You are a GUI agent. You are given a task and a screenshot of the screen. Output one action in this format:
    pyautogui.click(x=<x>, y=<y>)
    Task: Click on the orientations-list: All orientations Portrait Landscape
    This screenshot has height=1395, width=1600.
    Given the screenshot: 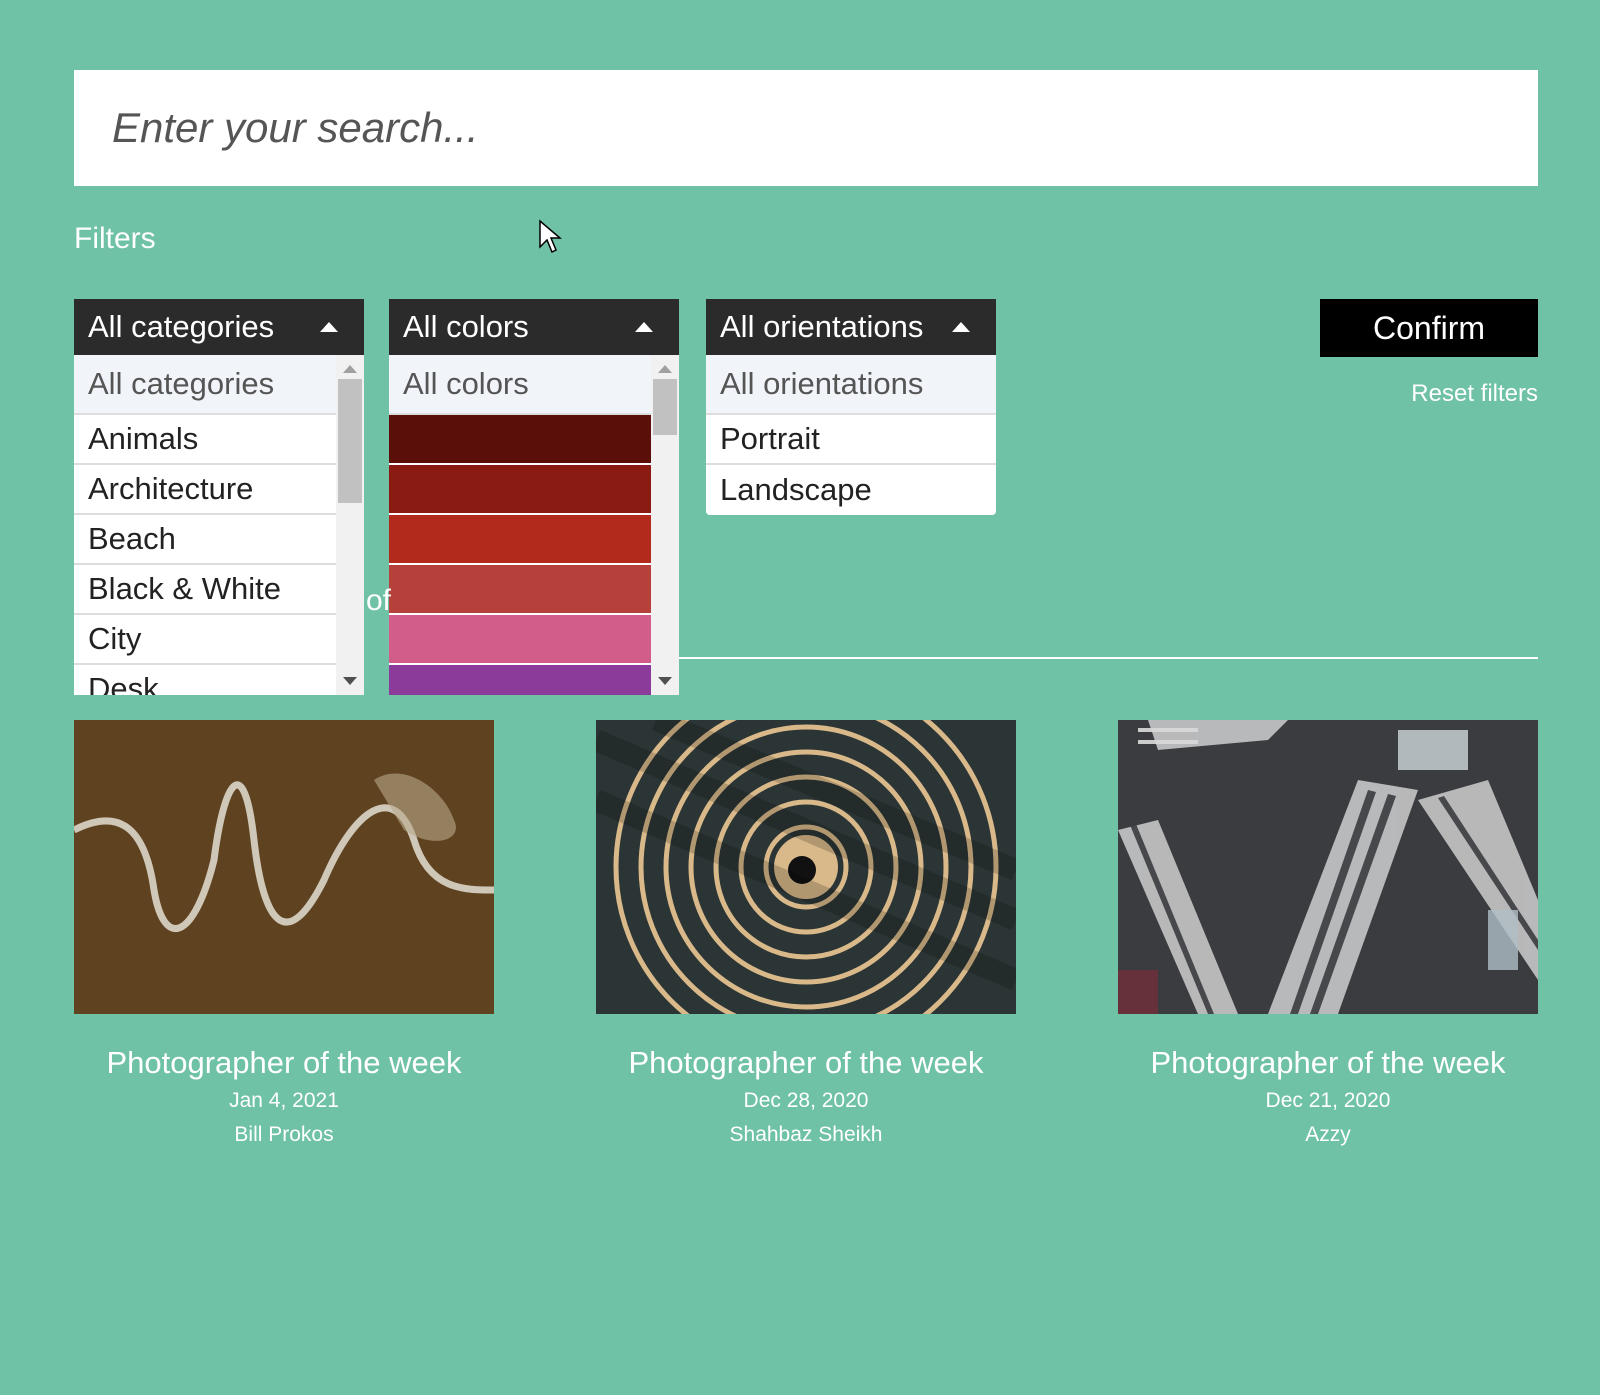 What is the action you would take?
    pyautogui.click(x=851, y=435)
    